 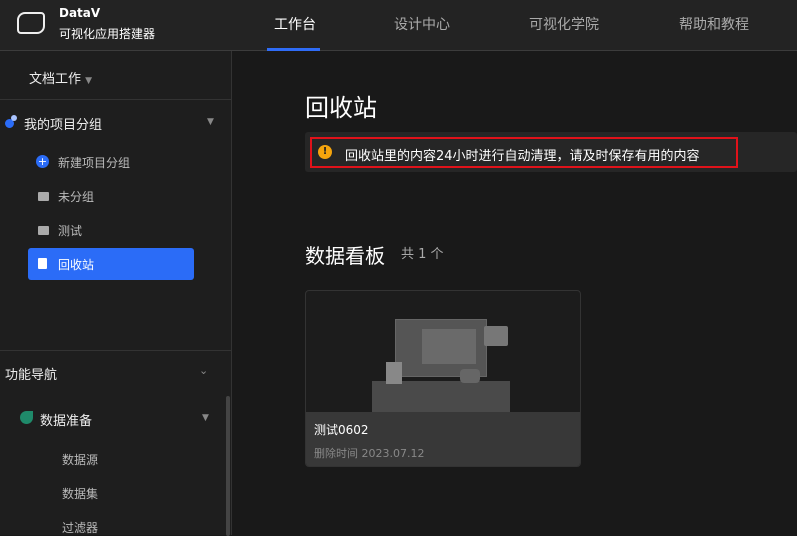 I want to click on nav-help: 帮助和教程, so click(x=714, y=24).